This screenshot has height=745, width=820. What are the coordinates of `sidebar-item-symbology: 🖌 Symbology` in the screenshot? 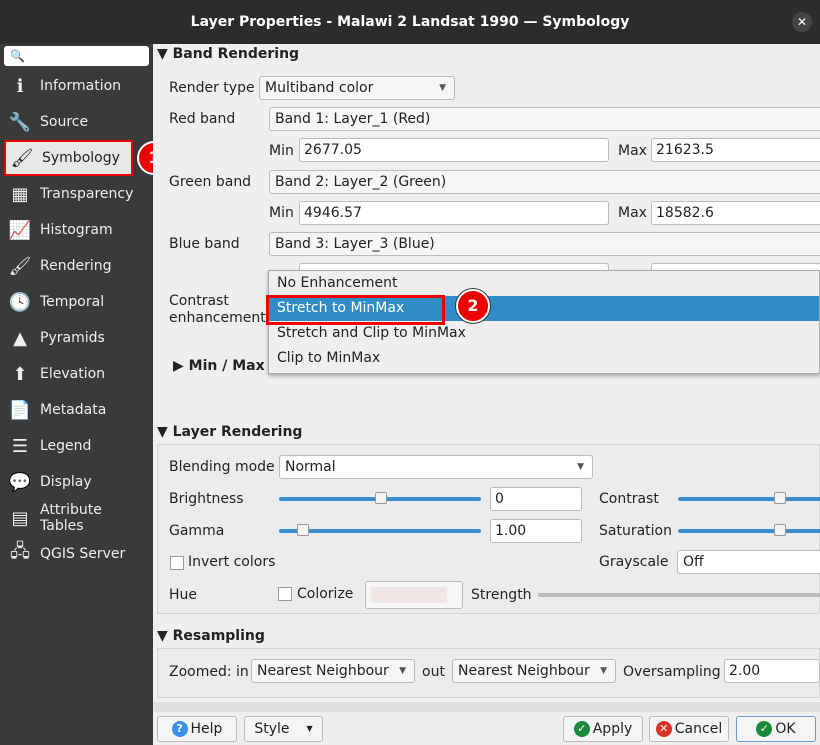 It's located at (68, 158).